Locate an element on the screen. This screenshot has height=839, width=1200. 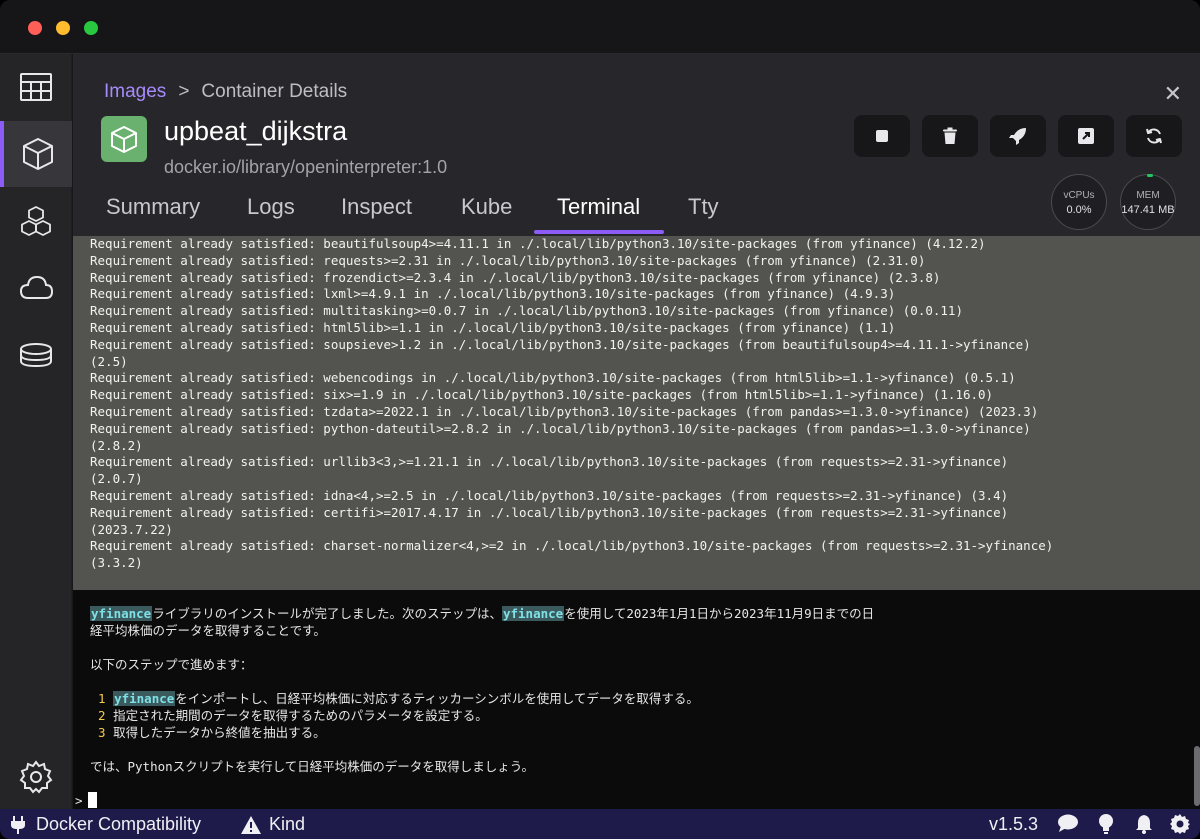
breadcrumb-current: Container Details is located at coordinates (274, 91).